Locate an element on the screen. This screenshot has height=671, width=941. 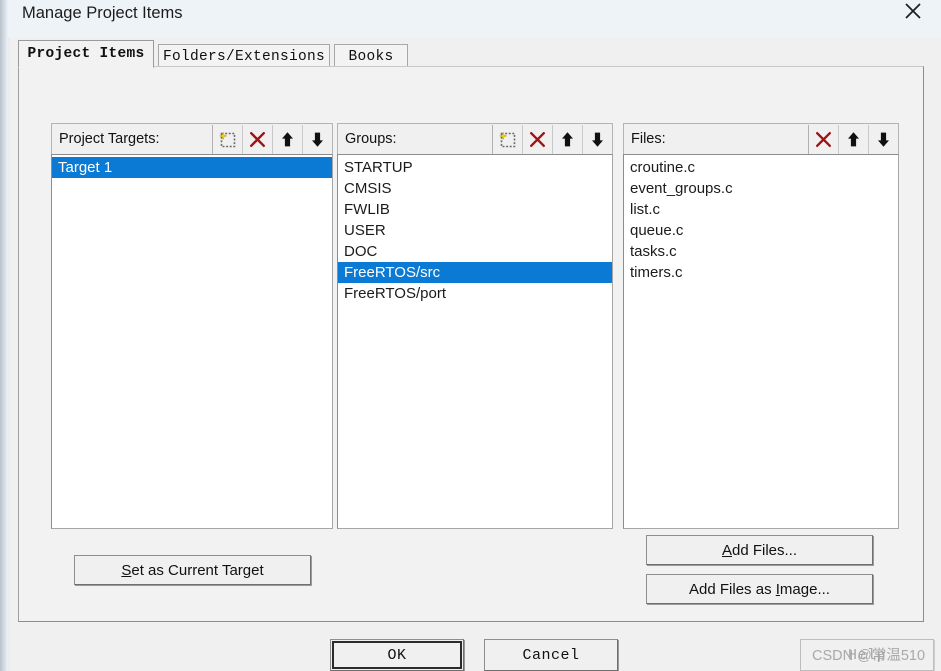
groups-toolbar is located at coordinates (552, 139).